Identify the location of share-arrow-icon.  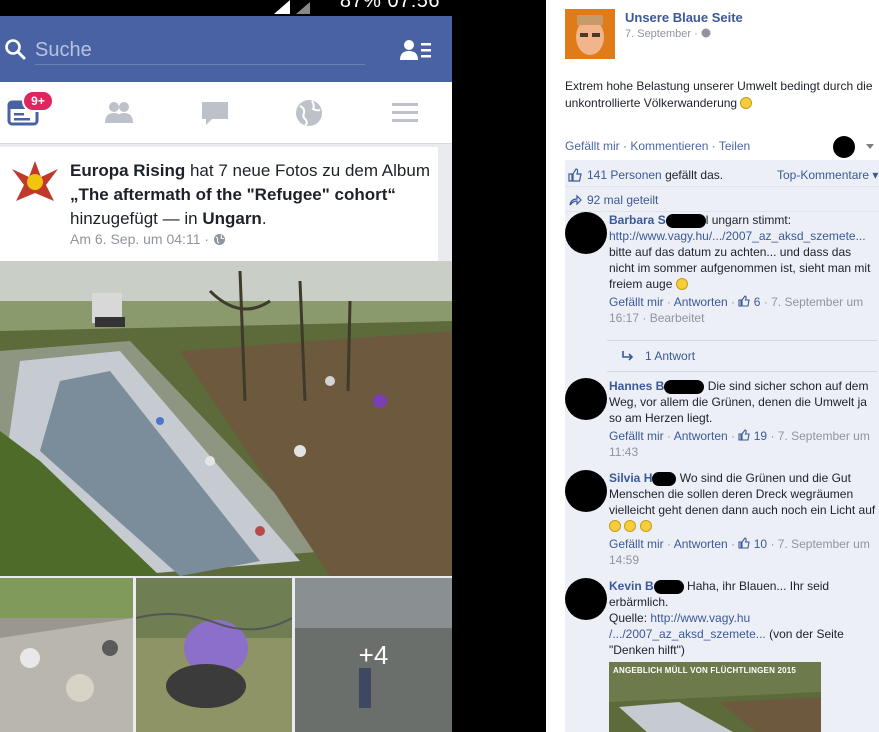
(575, 200).